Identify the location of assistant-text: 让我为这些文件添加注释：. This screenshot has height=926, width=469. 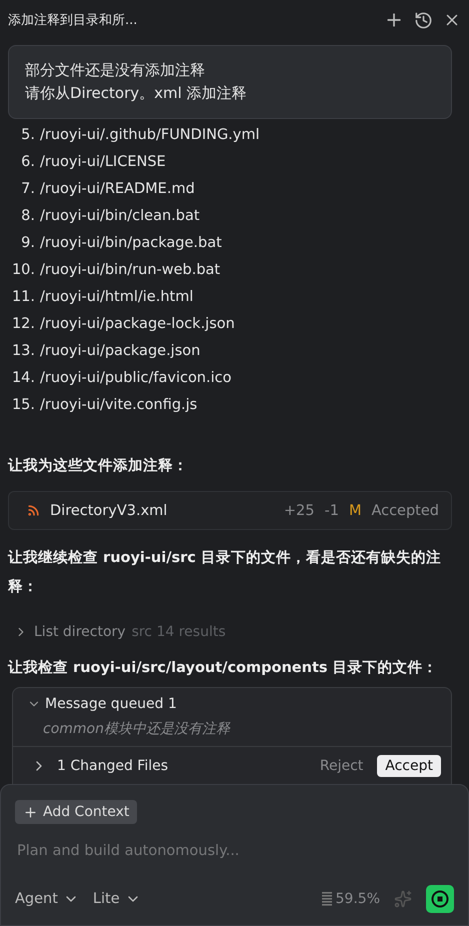
(97, 466).